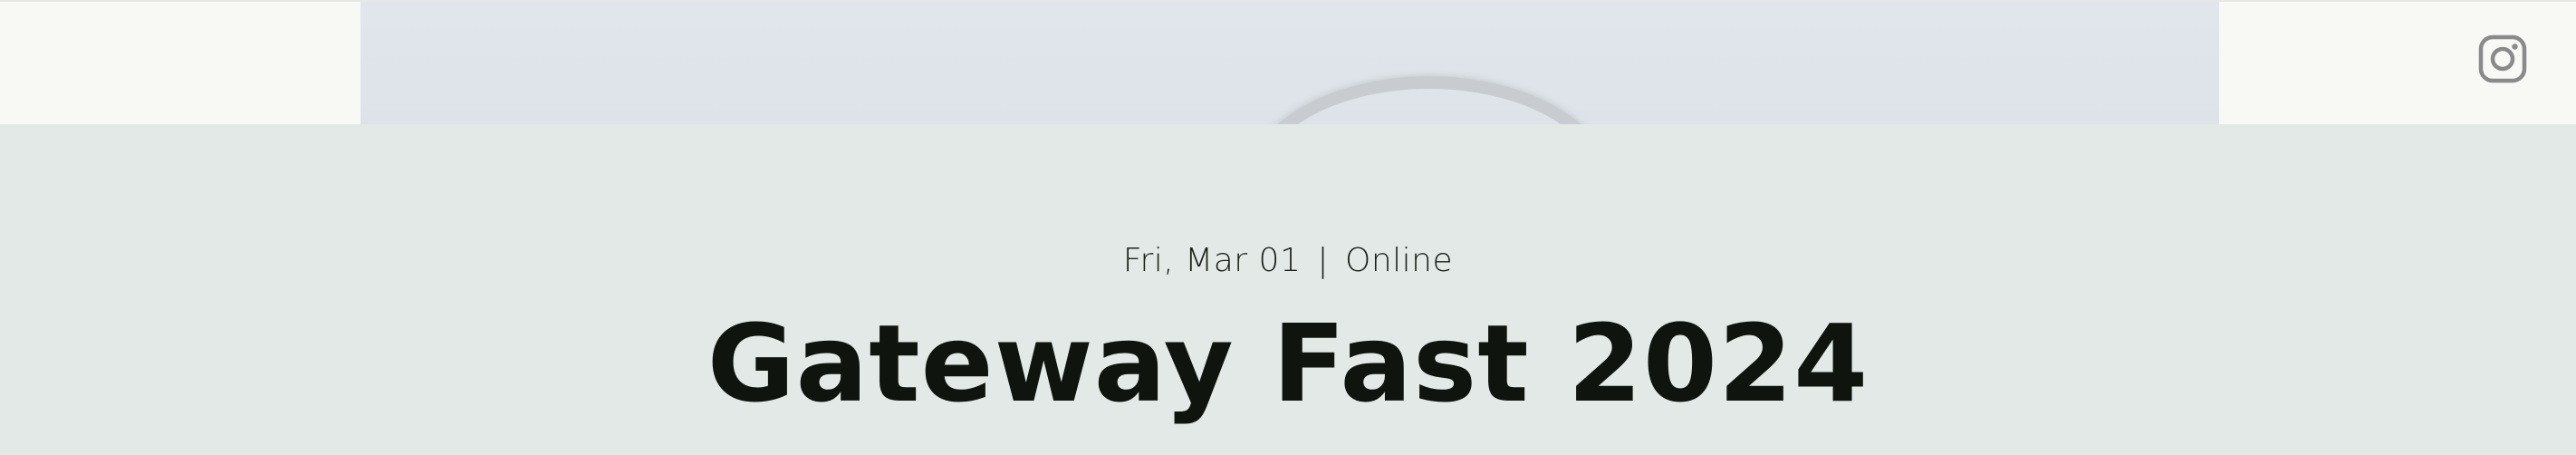  Describe the element at coordinates (1399, 260) in the screenshot. I see `event-location: Online` at that location.